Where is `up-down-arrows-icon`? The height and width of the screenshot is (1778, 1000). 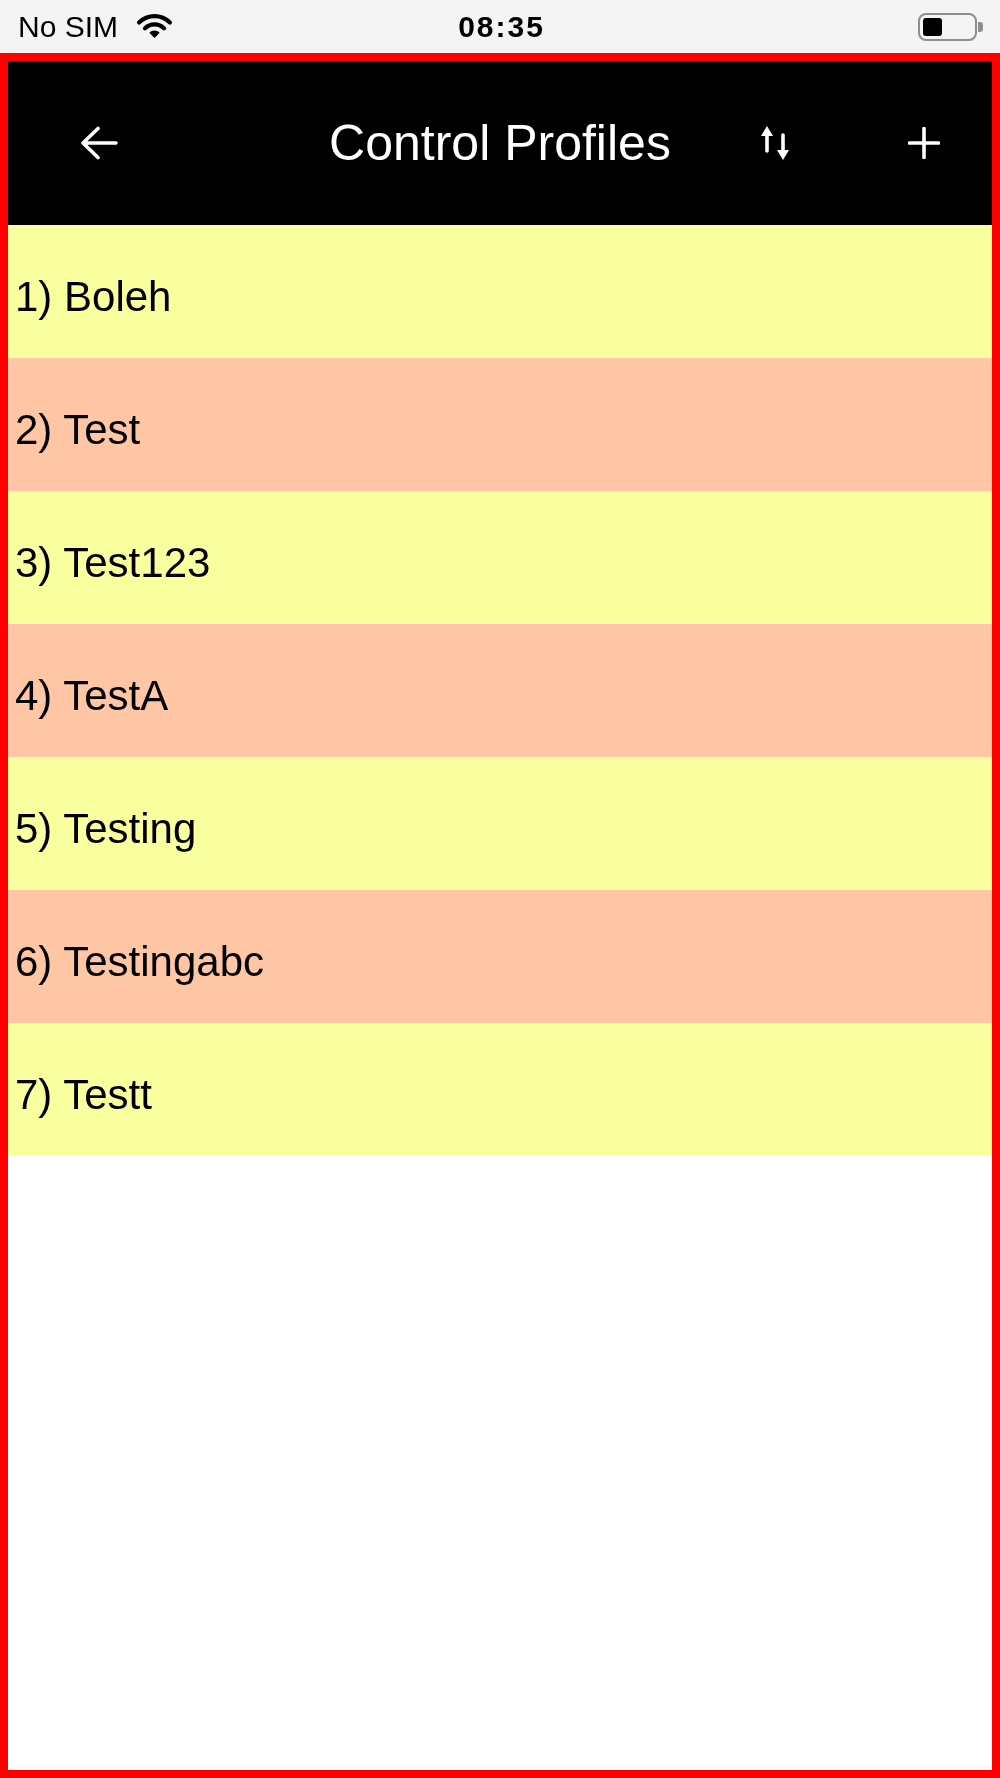
up-down-arrows-icon is located at coordinates (775, 143).